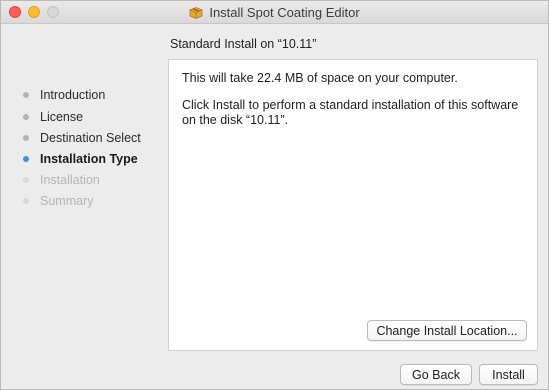  What do you see at coordinates (90, 138) in the screenshot?
I see `step-label: Destination Select` at bounding box center [90, 138].